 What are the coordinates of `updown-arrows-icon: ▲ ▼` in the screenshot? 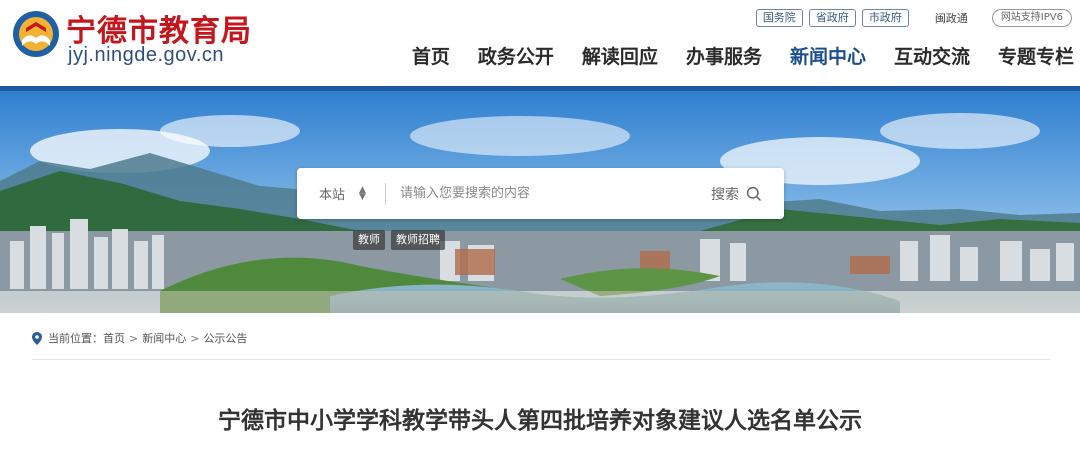 It's located at (362, 193).